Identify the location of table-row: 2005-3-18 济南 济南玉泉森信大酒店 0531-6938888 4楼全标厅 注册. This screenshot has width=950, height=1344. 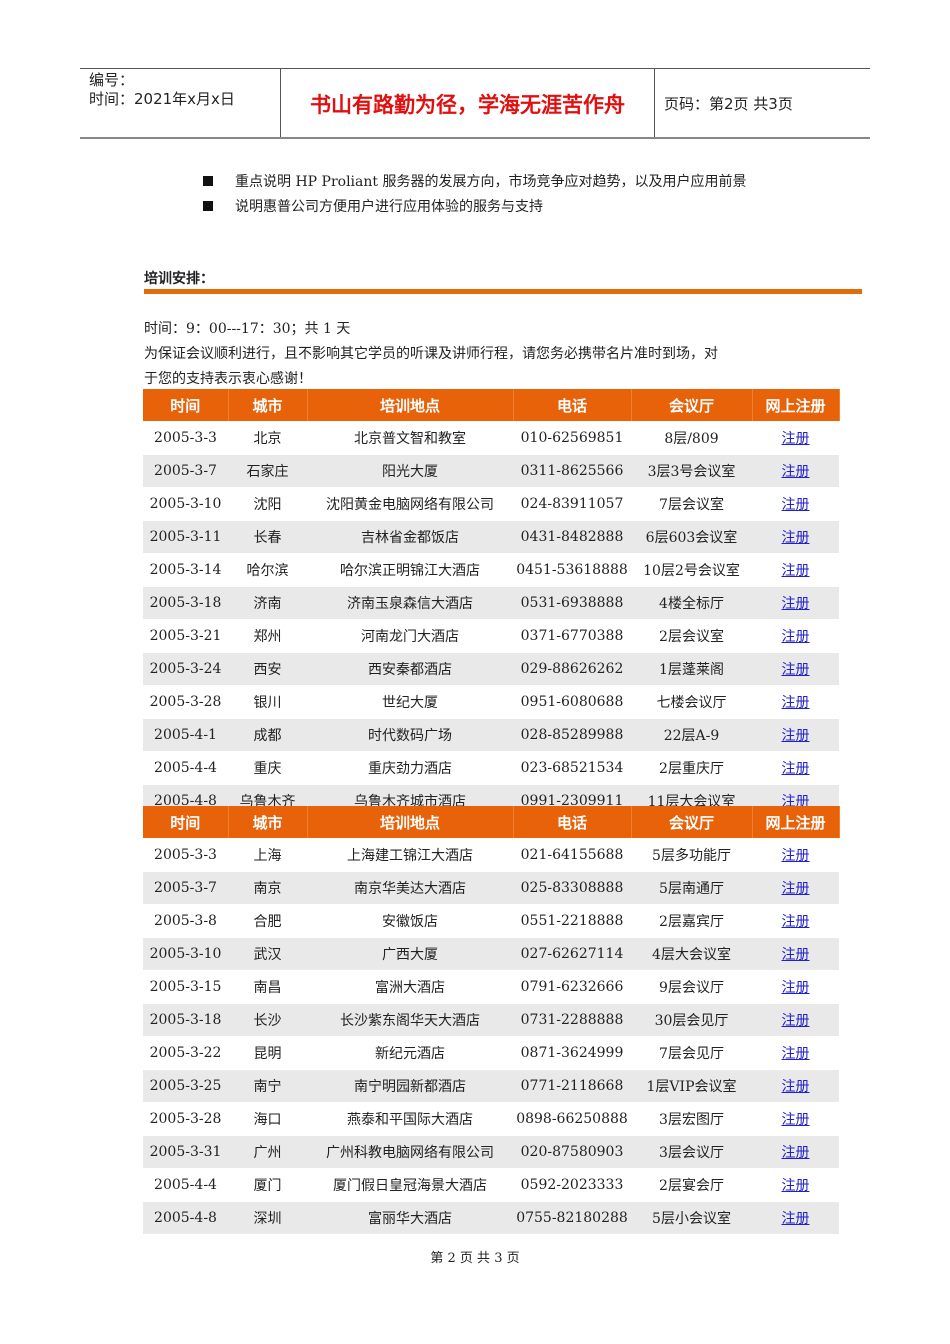
(491, 603).